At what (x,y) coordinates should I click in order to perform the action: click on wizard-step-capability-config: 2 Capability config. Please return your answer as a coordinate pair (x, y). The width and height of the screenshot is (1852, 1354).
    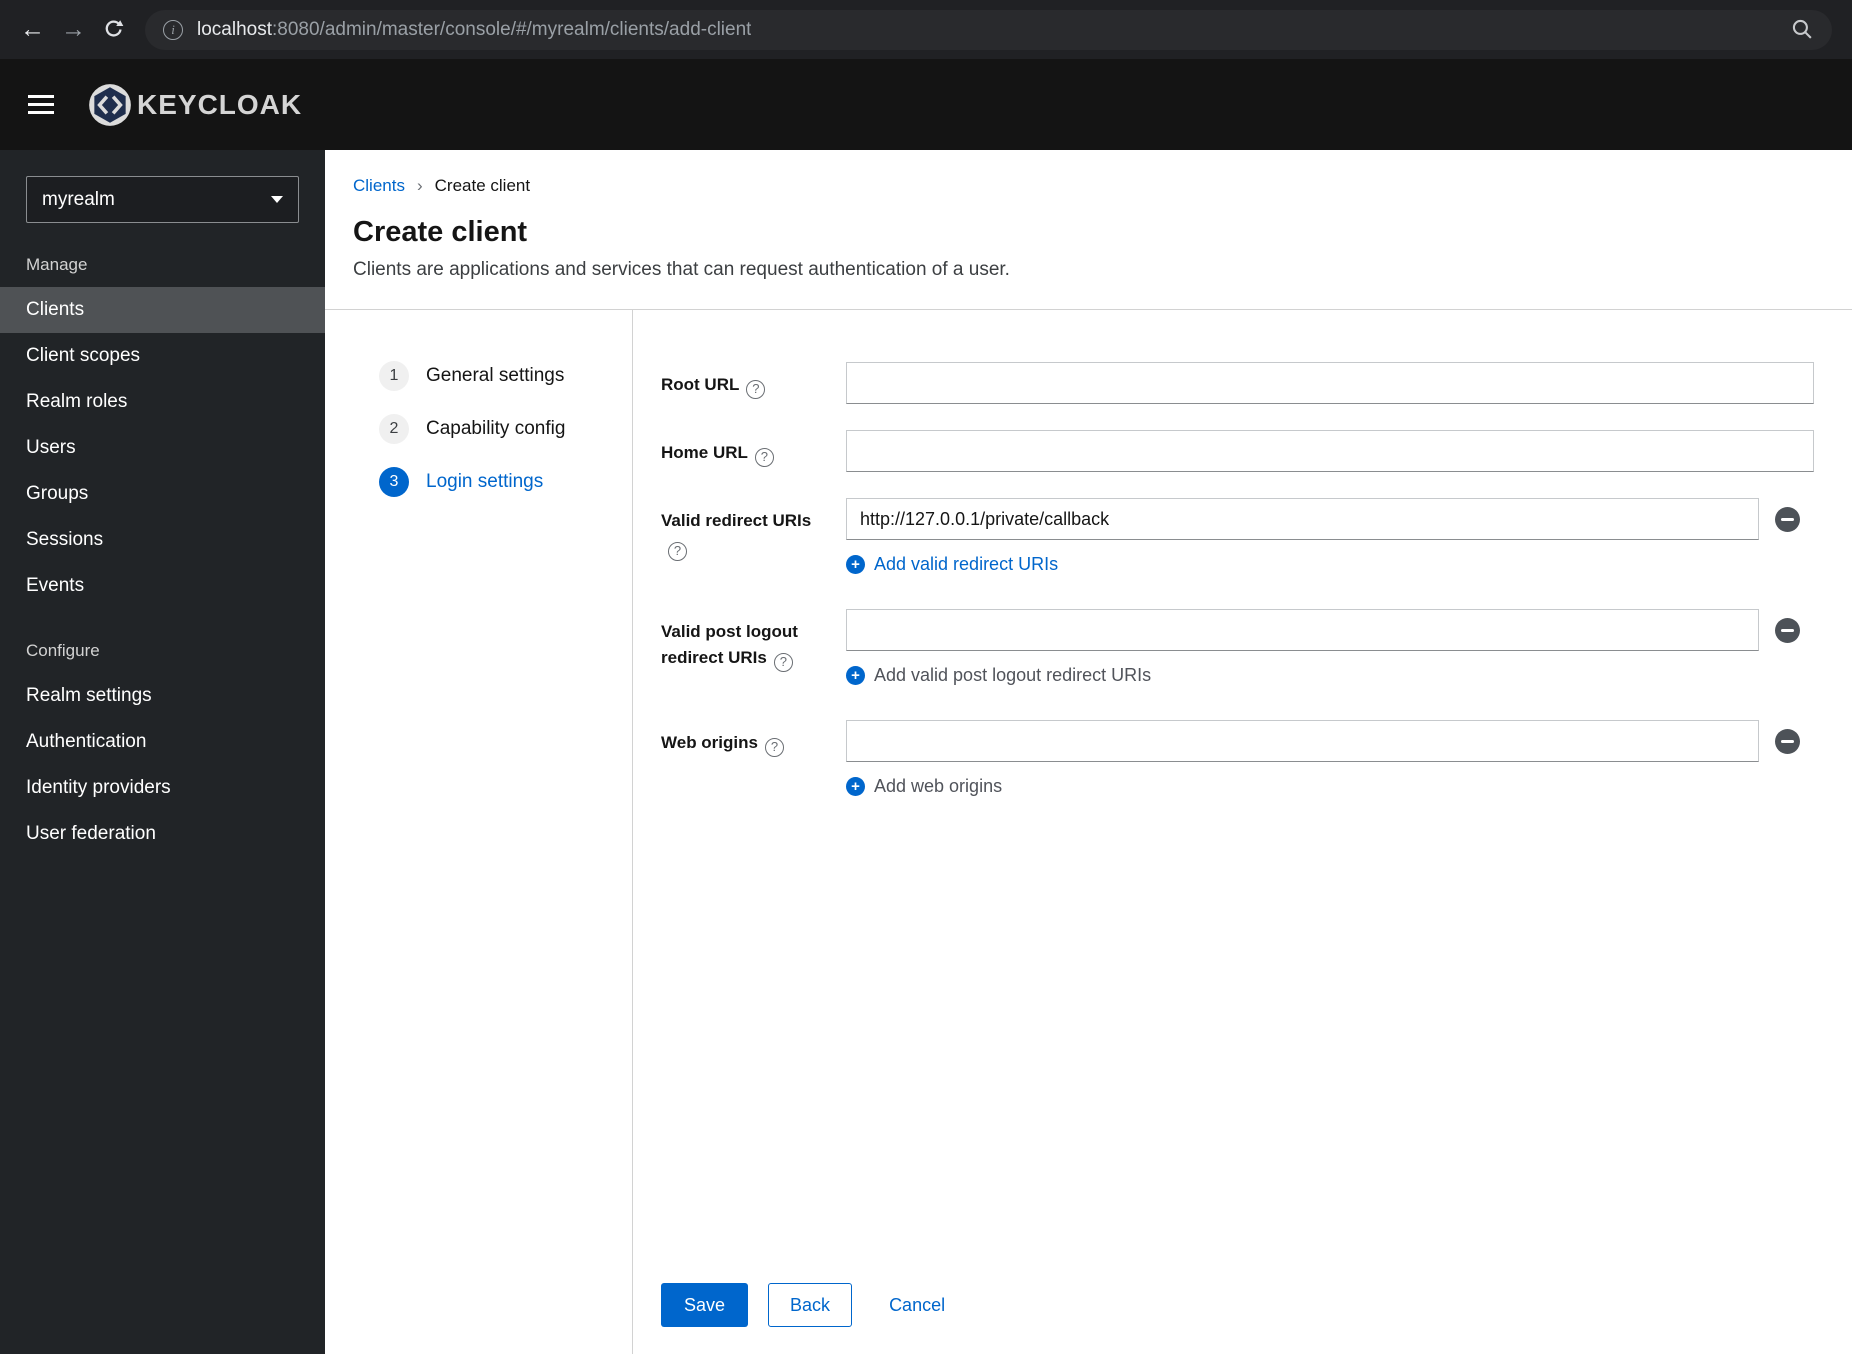
    Looking at the image, I should click on (478, 429).